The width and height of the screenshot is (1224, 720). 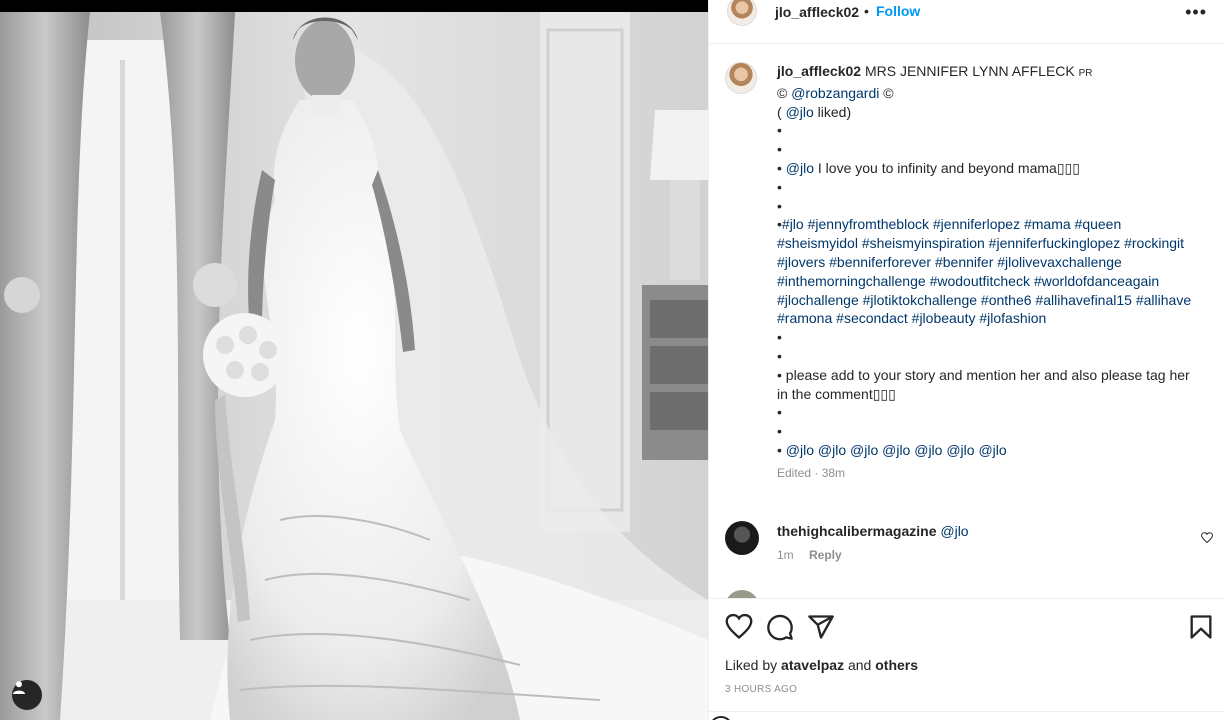 I want to click on caption-link: #jlovers, so click(x=801, y=262).